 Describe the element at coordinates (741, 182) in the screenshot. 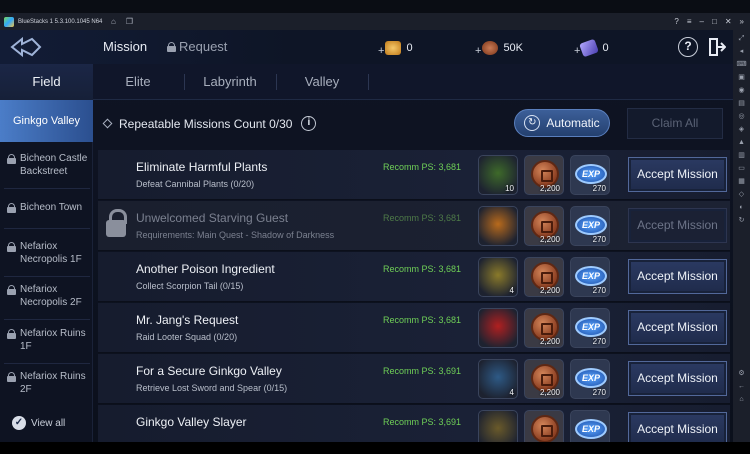

I see `screenshot-icon: ▦` at that location.